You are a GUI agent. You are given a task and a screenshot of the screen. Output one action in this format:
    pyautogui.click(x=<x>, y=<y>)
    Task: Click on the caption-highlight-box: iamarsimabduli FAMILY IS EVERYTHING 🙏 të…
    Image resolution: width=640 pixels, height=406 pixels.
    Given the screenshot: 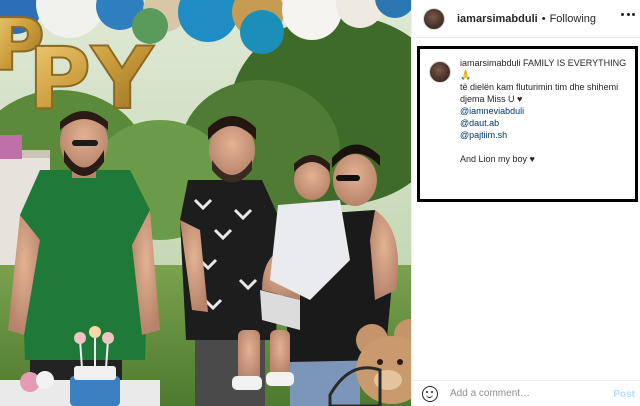 What is the action you would take?
    pyautogui.click(x=527, y=124)
    